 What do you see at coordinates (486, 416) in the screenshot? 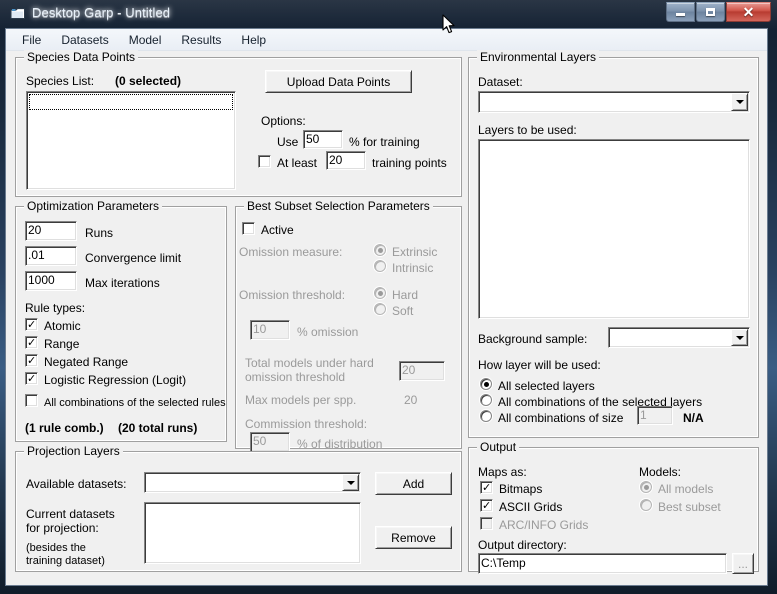
I see `usage-combinations-of-size-radio` at bounding box center [486, 416].